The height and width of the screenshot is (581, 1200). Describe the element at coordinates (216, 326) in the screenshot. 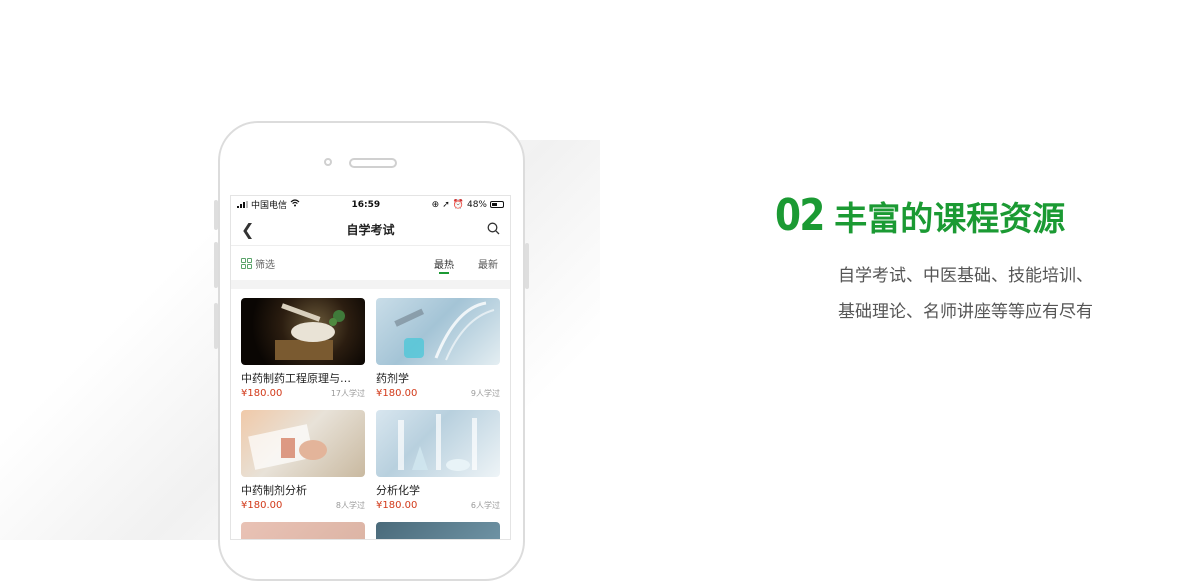

I see `phone-volume-down` at that location.